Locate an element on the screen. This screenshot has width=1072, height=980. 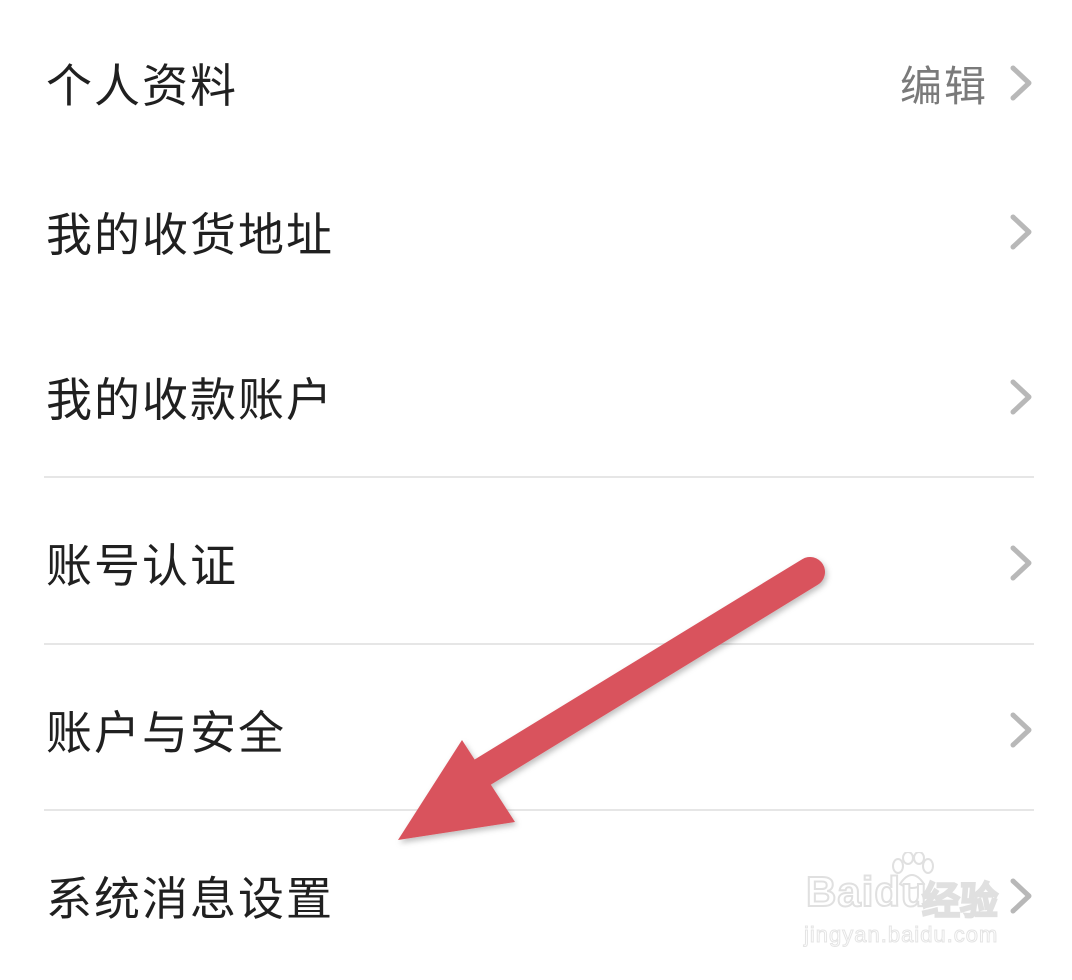
menu-item-label: 个人资料 is located at coordinates (142, 86).